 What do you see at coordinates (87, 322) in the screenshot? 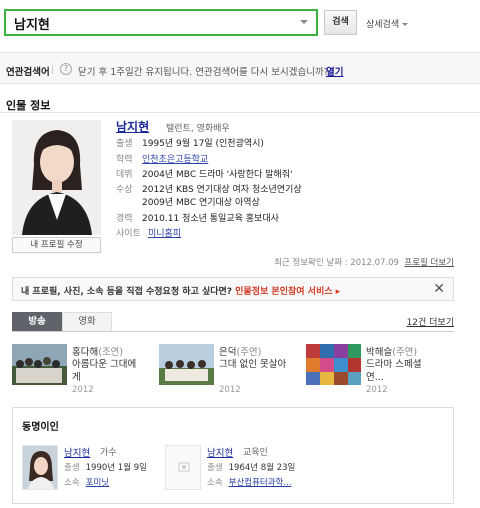
I see `tab-movie: 영화` at bounding box center [87, 322].